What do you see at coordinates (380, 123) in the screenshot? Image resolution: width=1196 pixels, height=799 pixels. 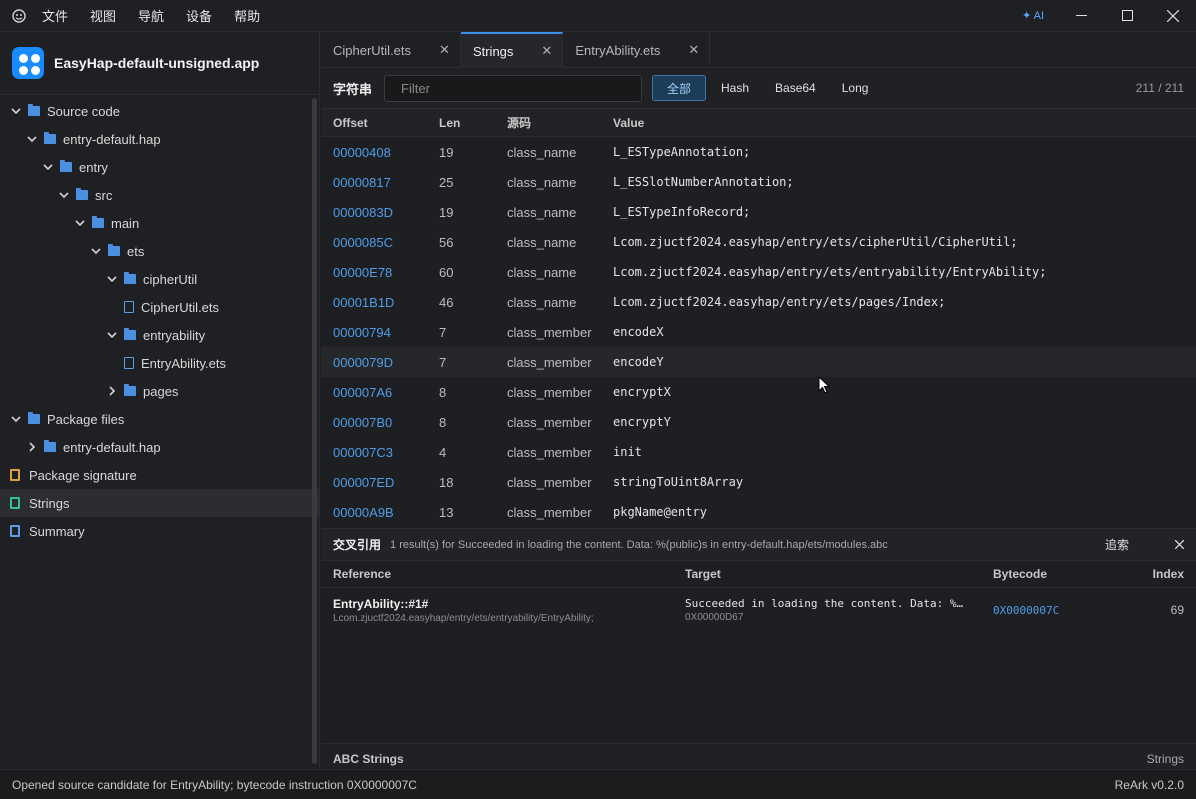 I see `col-offset: Offset` at bounding box center [380, 123].